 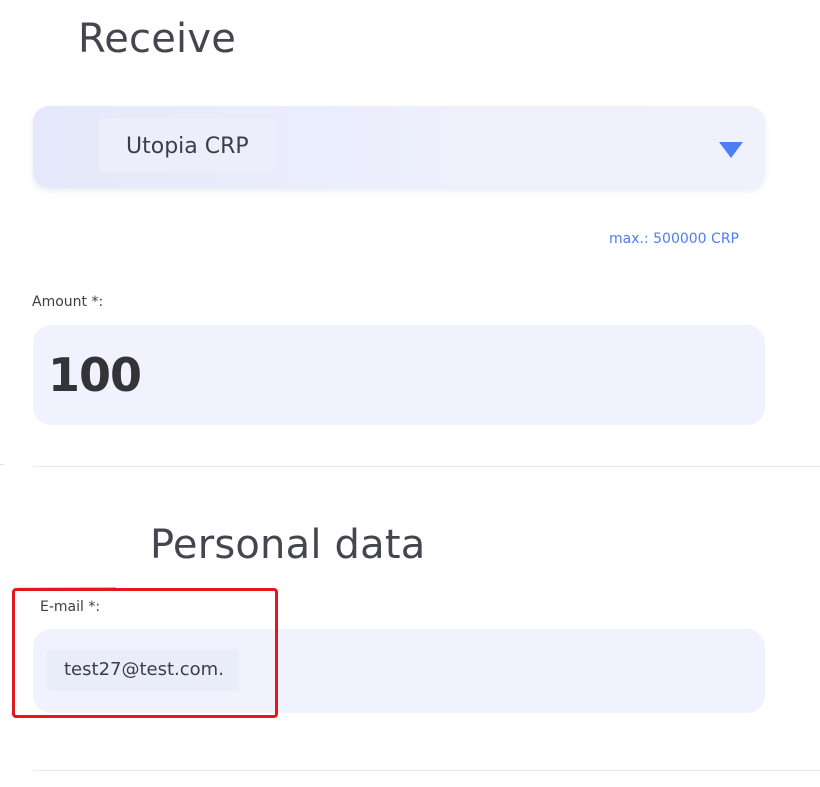 I want to click on section-divider-bottom, so click(x=426, y=770).